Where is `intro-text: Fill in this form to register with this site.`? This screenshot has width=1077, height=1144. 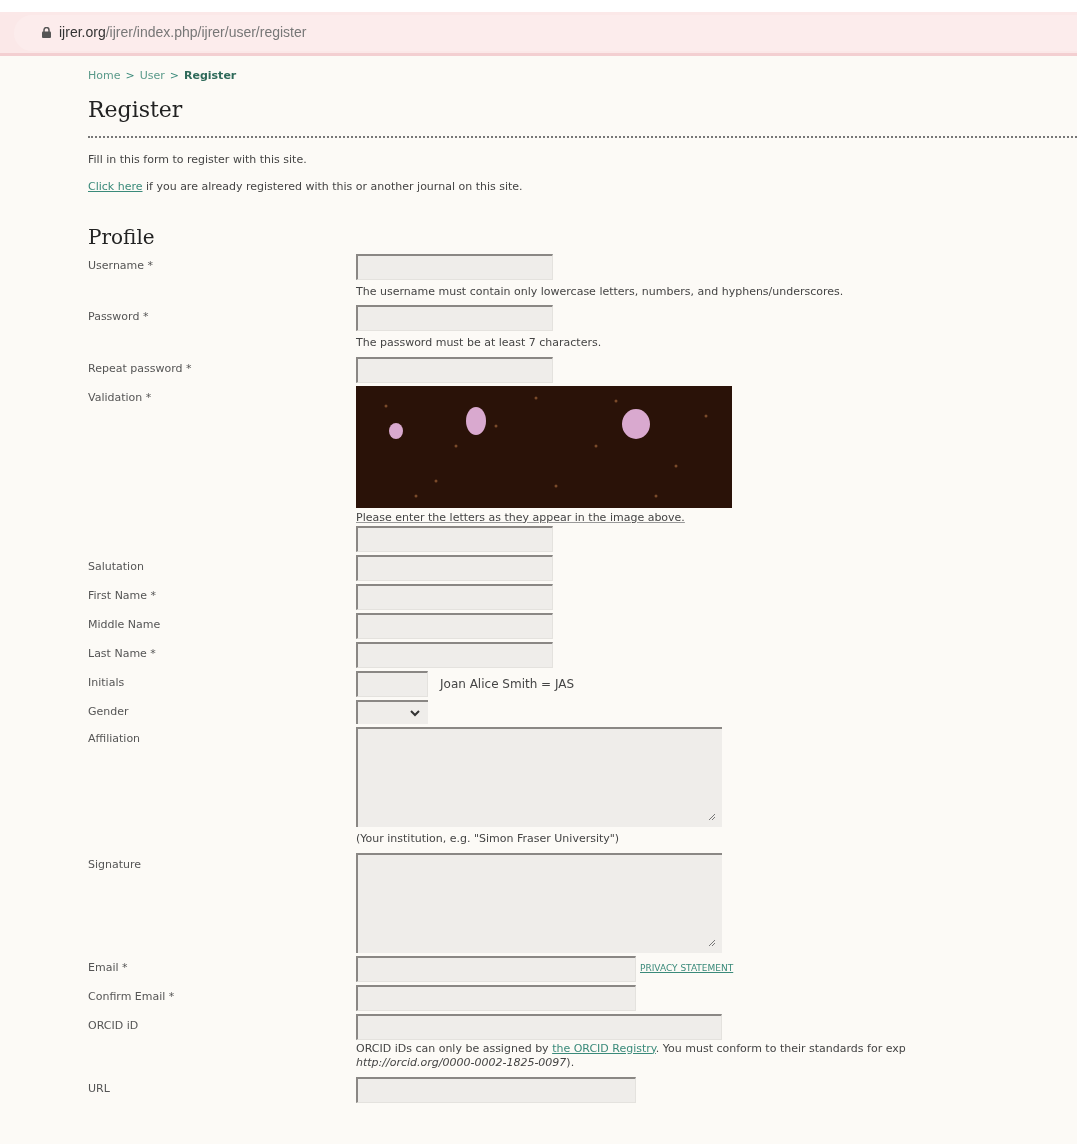 intro-text: Fill in this form to register with this site. is located at coordinates (198, 159).